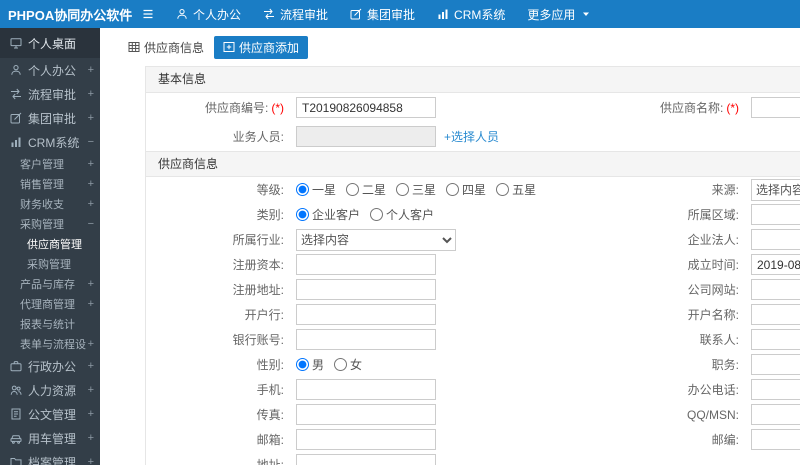 Image resolution: width=800 pixels, height=465 pixels. What do you see at coordinates (295, 14) in the screenshot?
I see `nav-item-process-approval: 流程审批` at bounding box center [295, 14].